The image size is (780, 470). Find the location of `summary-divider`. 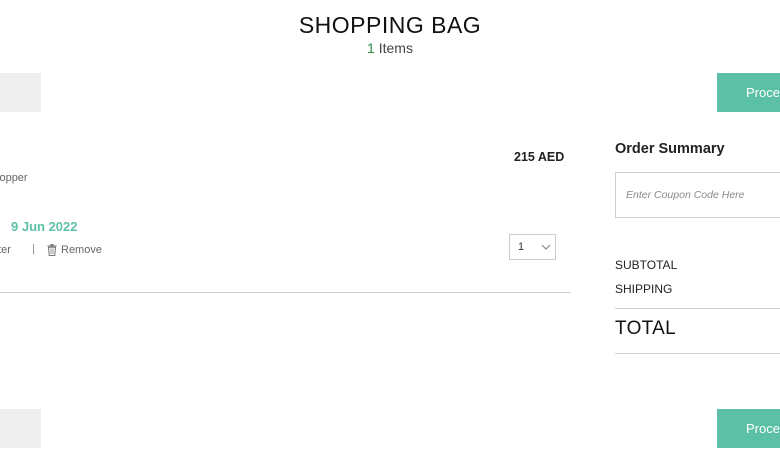

summary-divider is located at coordinates (697, 308).